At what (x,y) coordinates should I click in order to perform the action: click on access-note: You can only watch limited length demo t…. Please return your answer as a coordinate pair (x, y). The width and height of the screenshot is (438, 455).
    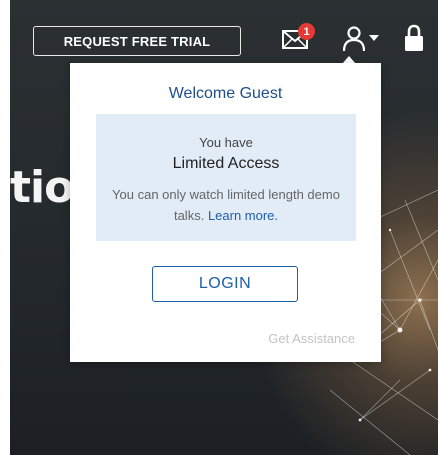
    Looking at the image, I should click on (226, 205).